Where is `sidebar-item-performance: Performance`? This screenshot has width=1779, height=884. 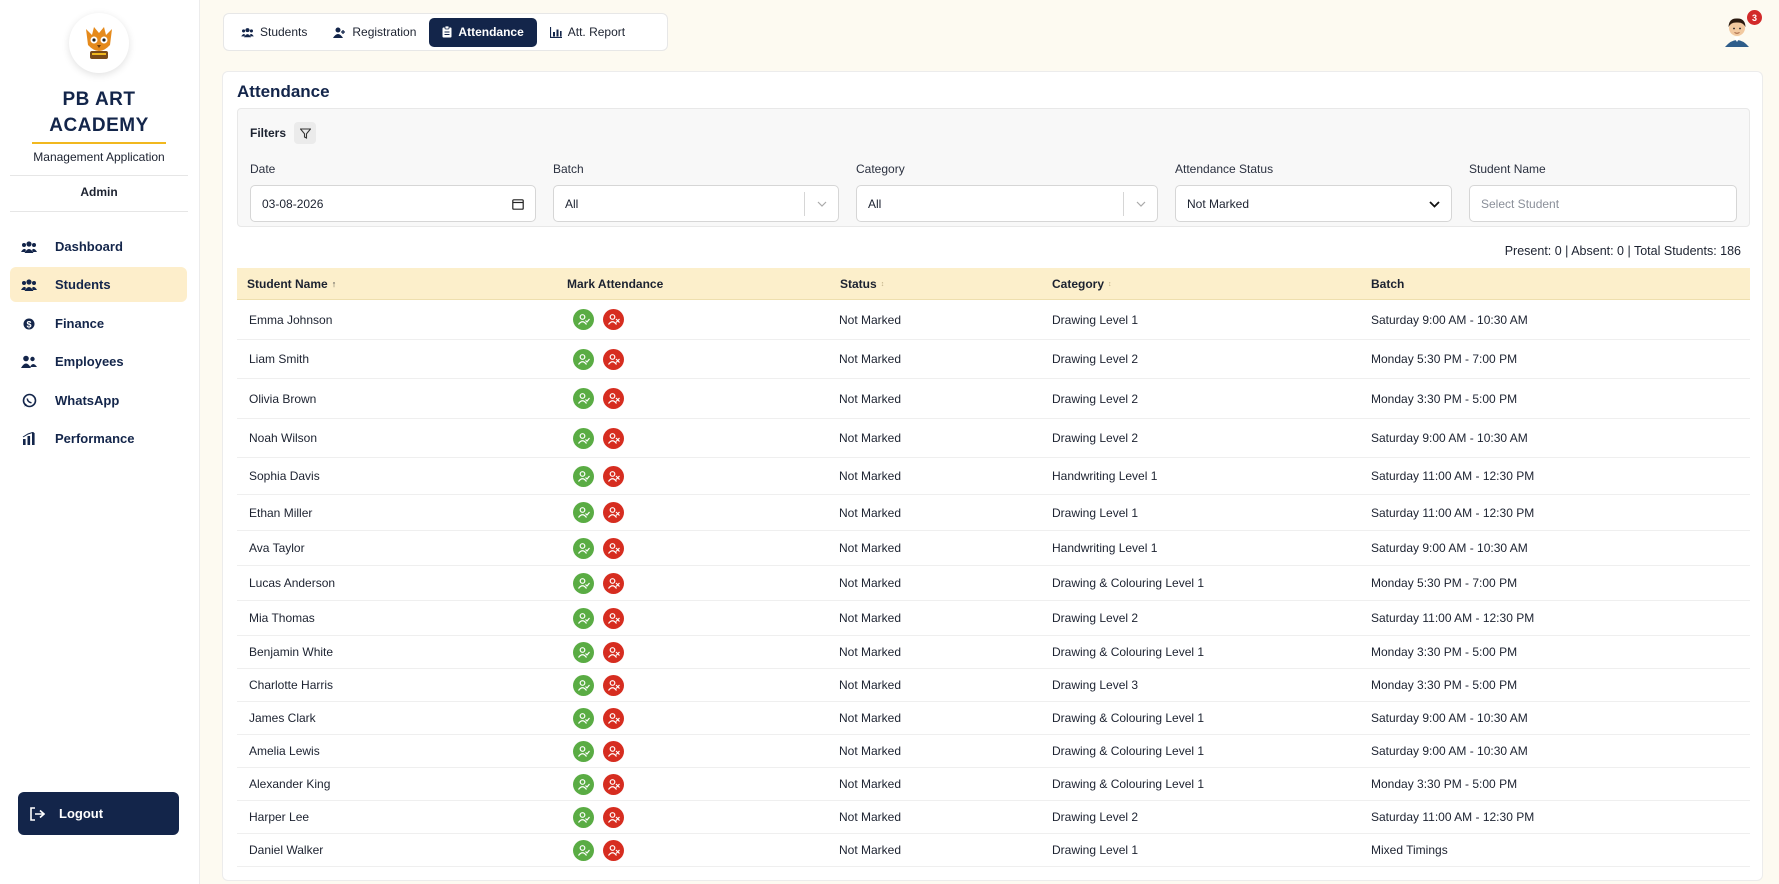
sidebar-item-performance: Performance is located at coordinates (98, 438).